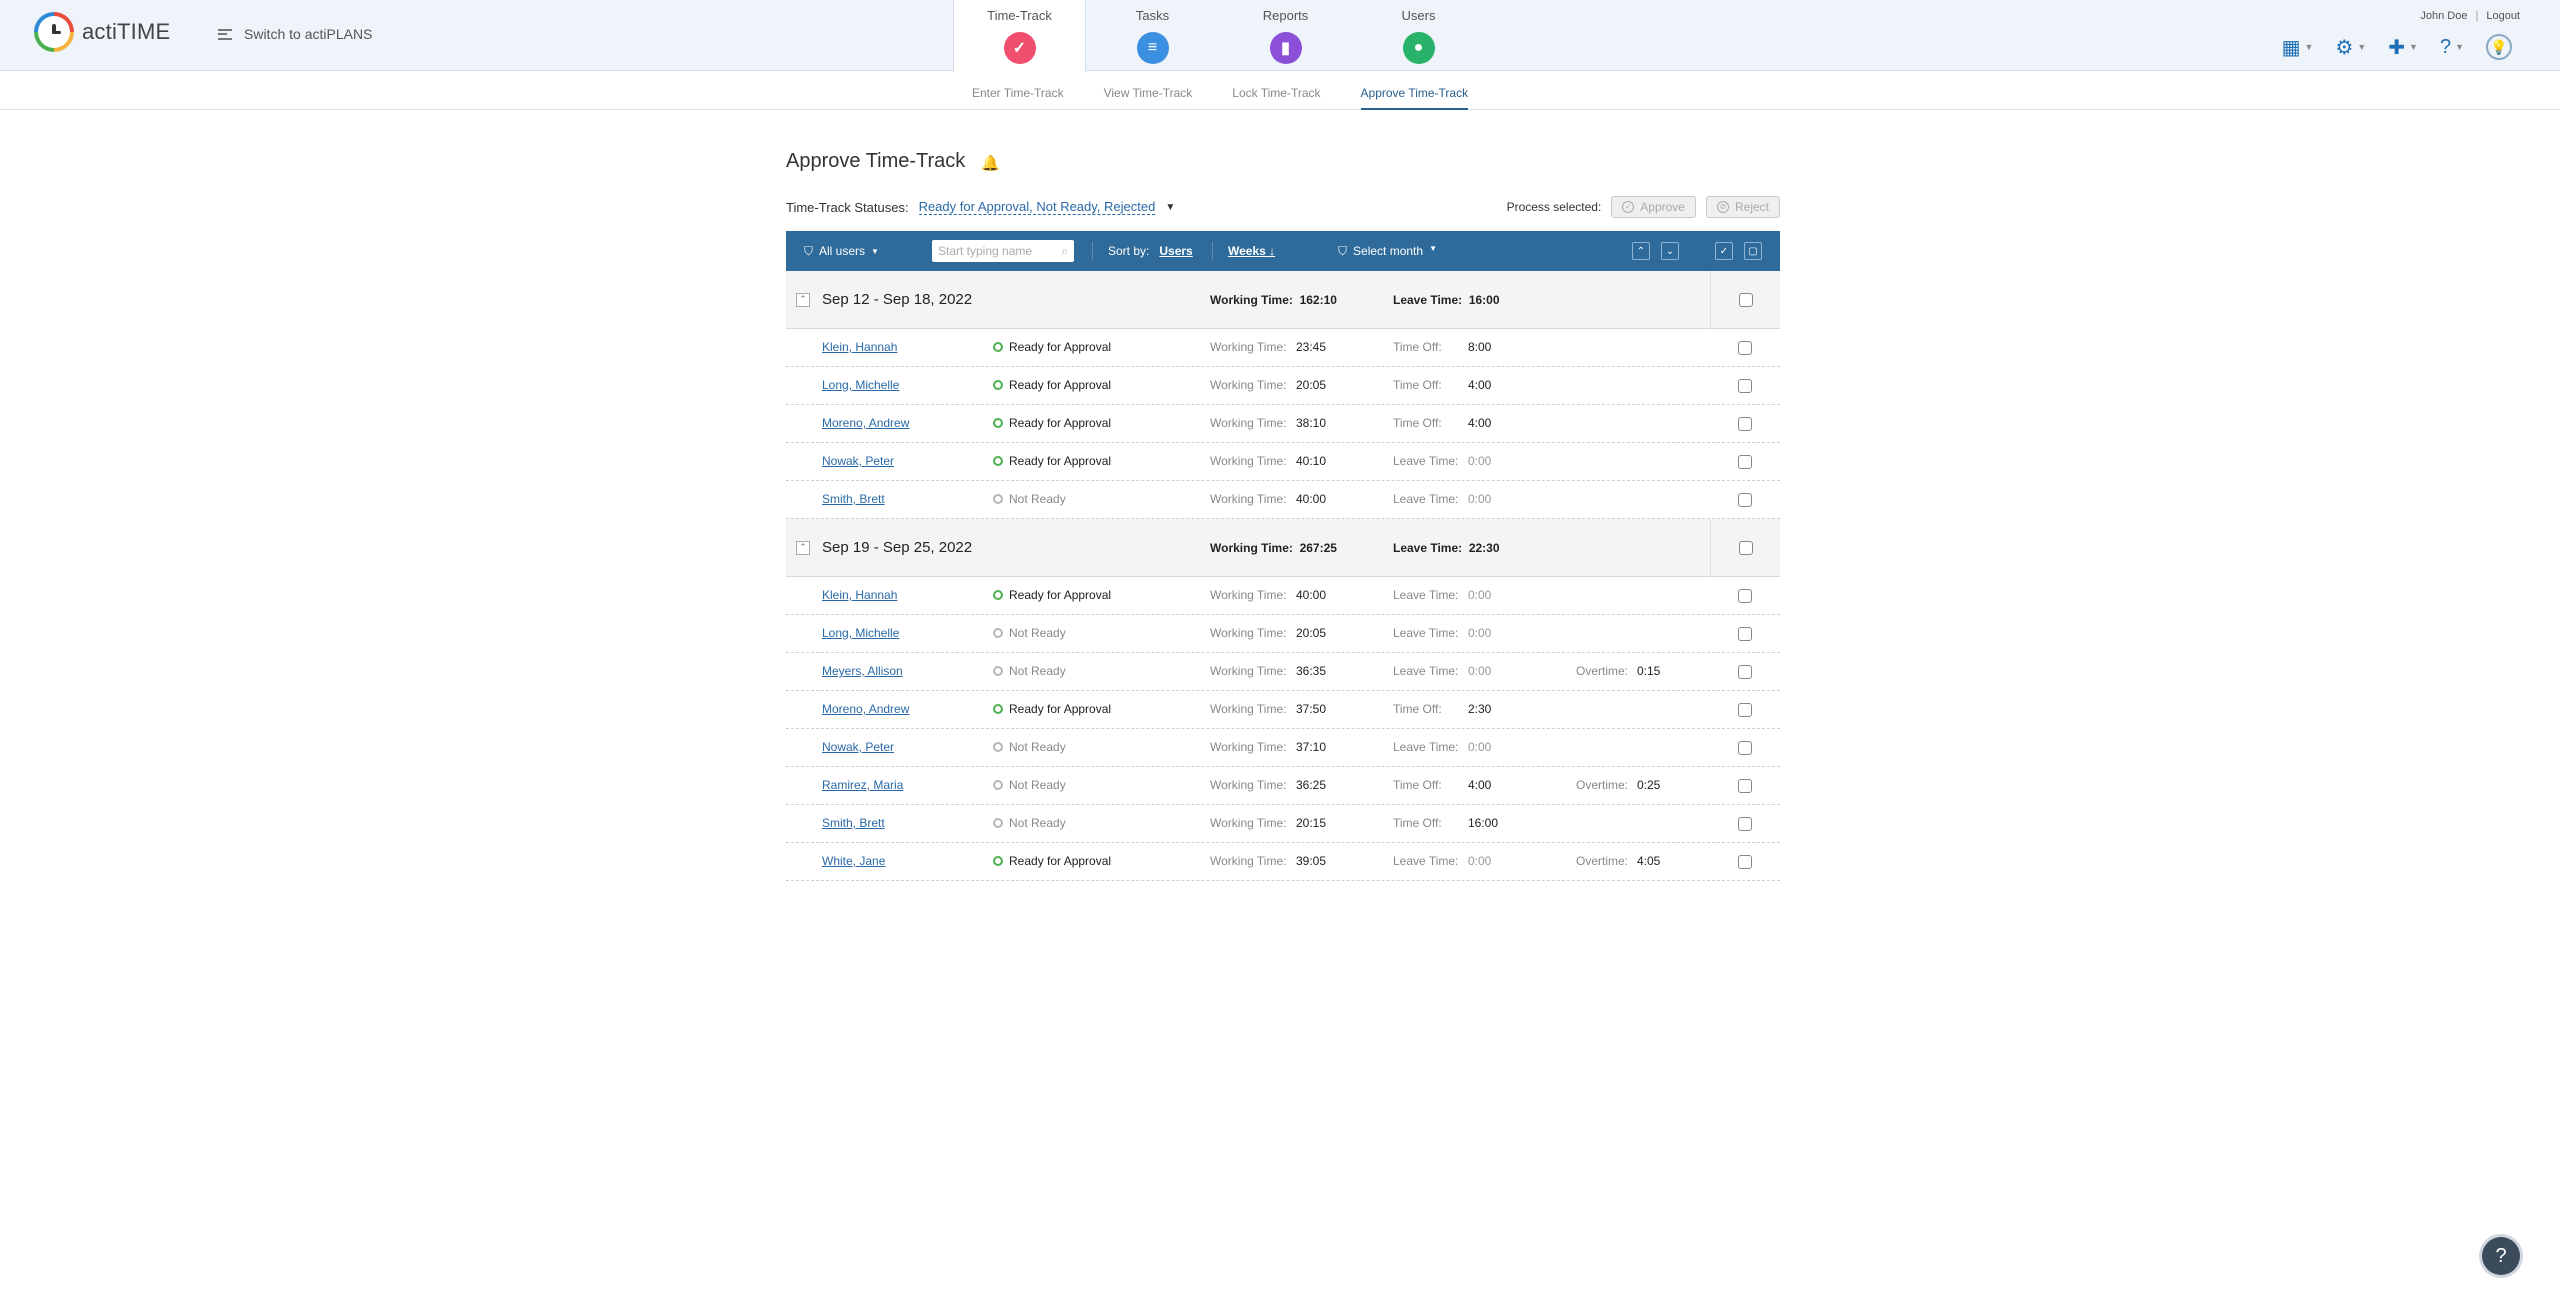 Image resolution: width=2560 pixels, height=1292 pixels. Describe the element at coordinates (1742, 207) in the screenshot. I see `reject-button: ⊘ Reject` at that location.